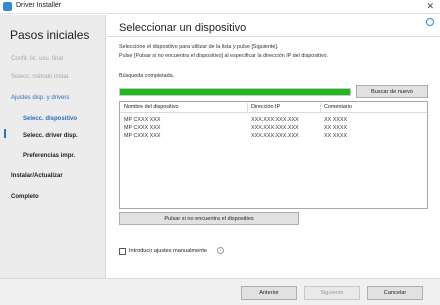  I want to click on search-progress-bar, so click(235, 92).